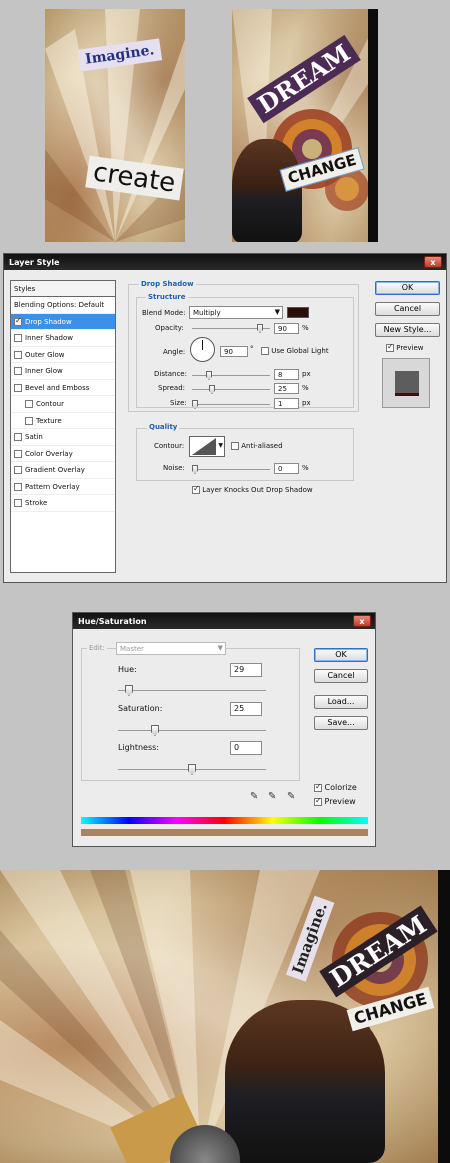 The height and width of the screenshot is (1163, 450). I want to click on hue-field: 29, so click(246, 670).